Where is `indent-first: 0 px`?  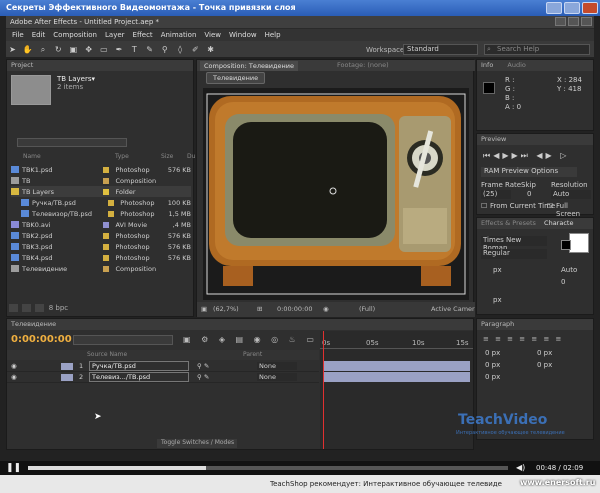
indent-first: 0 px is located at coordinates (492, 365).